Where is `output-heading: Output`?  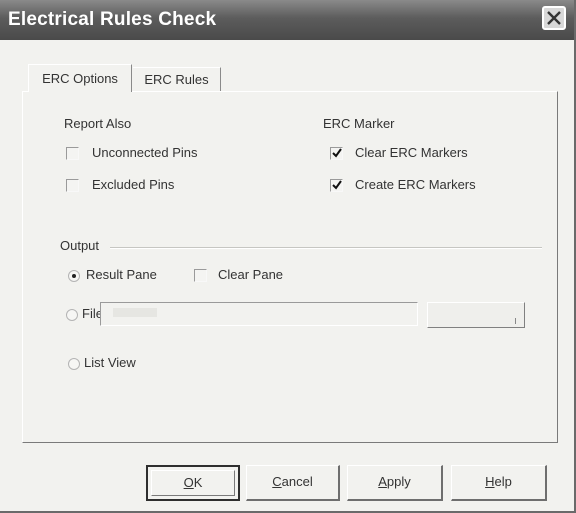
output-heading: Output is located at coordinates (80, 245).